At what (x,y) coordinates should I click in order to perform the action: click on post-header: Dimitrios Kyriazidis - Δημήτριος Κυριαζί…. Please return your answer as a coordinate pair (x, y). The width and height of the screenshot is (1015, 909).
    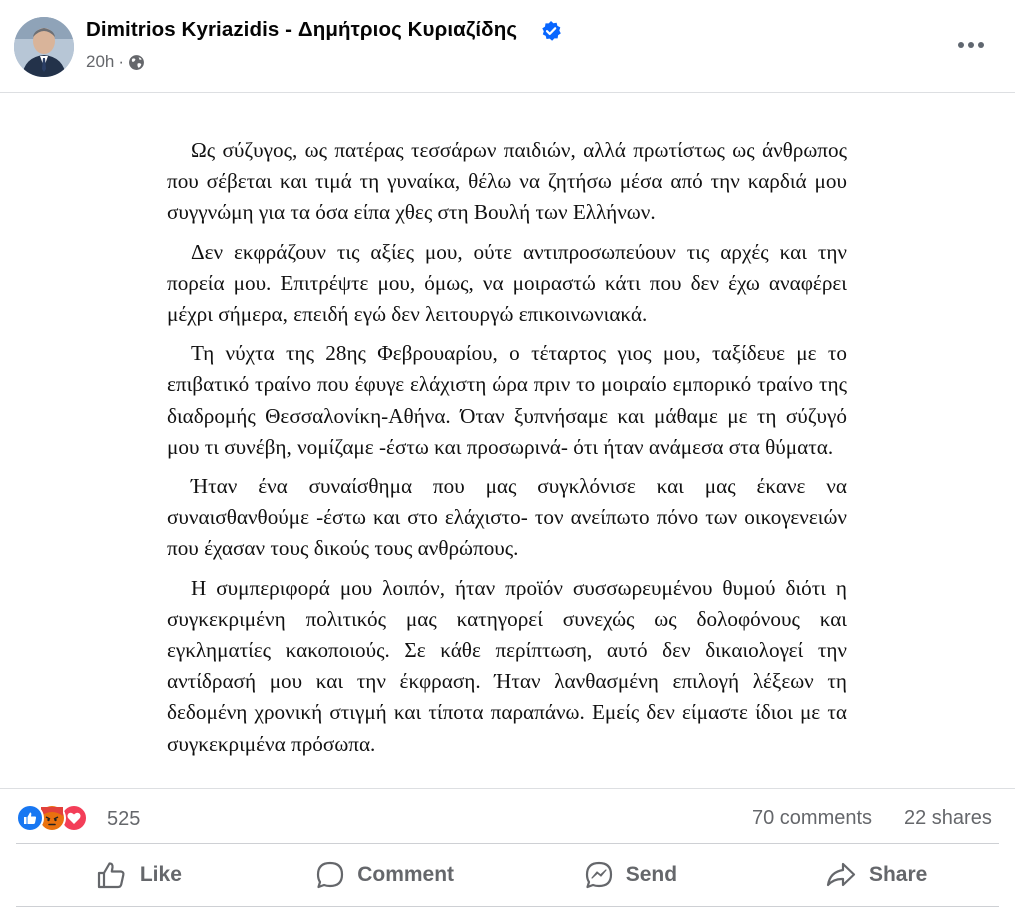
    Looking at the image, I should click on (507, 46).